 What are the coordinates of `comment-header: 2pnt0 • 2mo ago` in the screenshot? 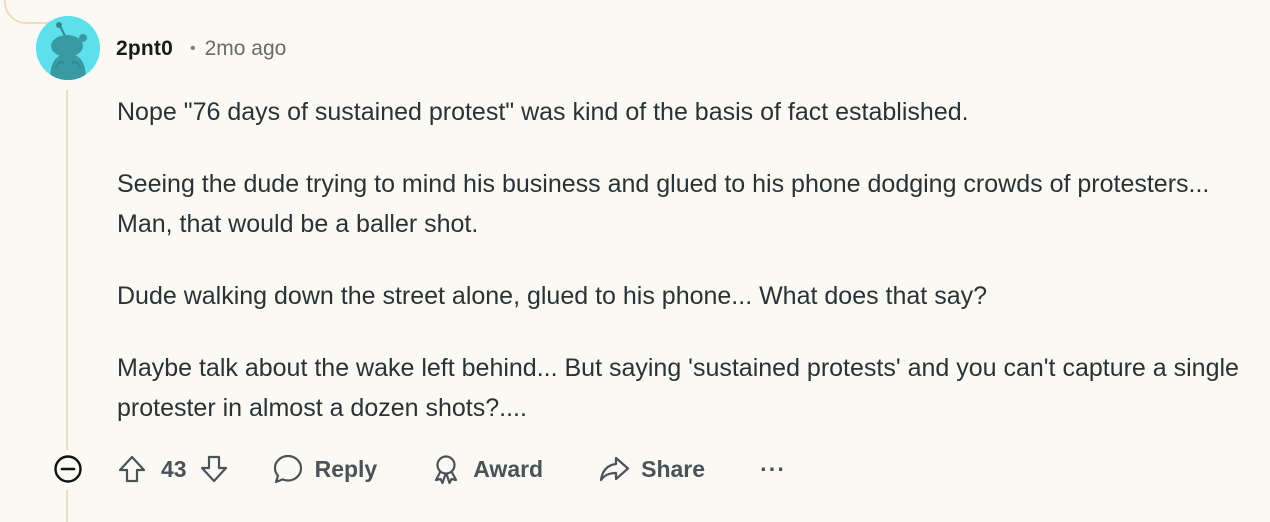 It's located at (201, 49).